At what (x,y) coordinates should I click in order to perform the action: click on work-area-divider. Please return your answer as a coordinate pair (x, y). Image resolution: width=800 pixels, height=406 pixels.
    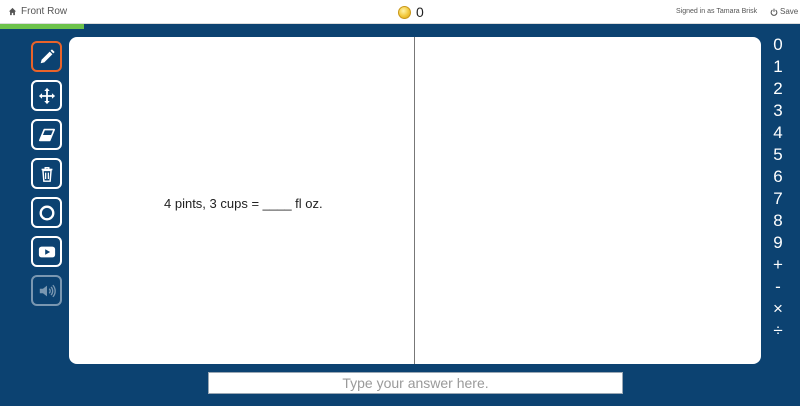
    Looking at the image, I should click on (414, 200).